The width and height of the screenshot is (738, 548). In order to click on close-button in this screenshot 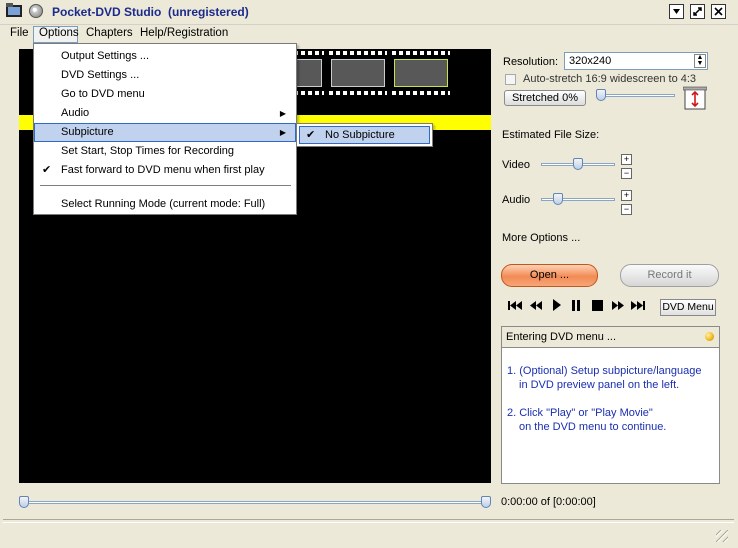, I will do `click(718, 11)`.